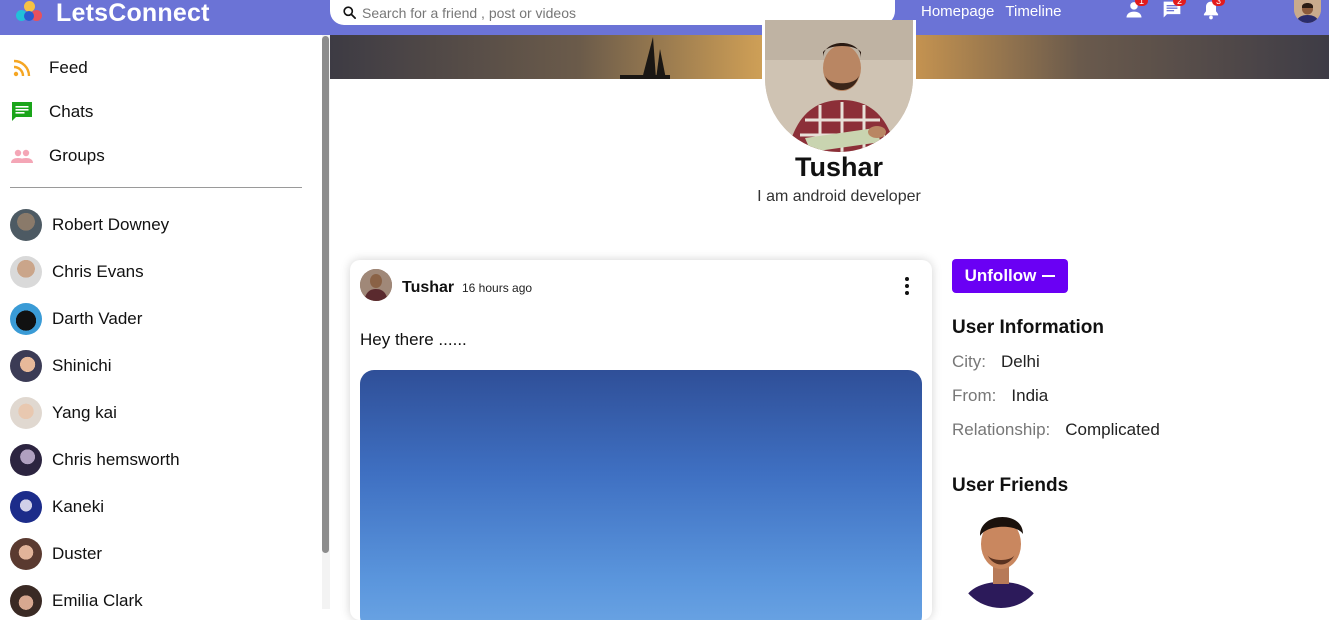 Image resolution: width=1329 pixels, height=620 pixels. Describe the element at coordinates (82, 365) in the screenshot. I see `friend-name: Shinichi` at that location.